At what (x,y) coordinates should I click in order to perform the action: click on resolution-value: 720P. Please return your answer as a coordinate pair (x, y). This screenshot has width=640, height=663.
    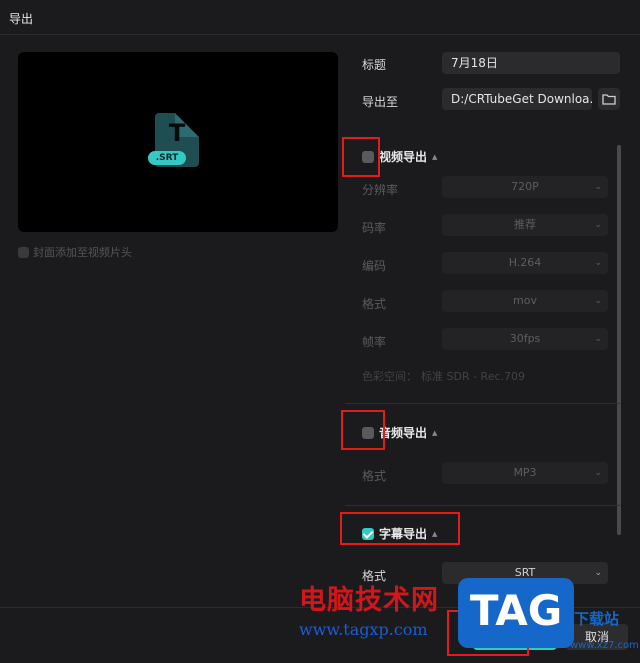
    Looking at the image, I should click on (525, 186).